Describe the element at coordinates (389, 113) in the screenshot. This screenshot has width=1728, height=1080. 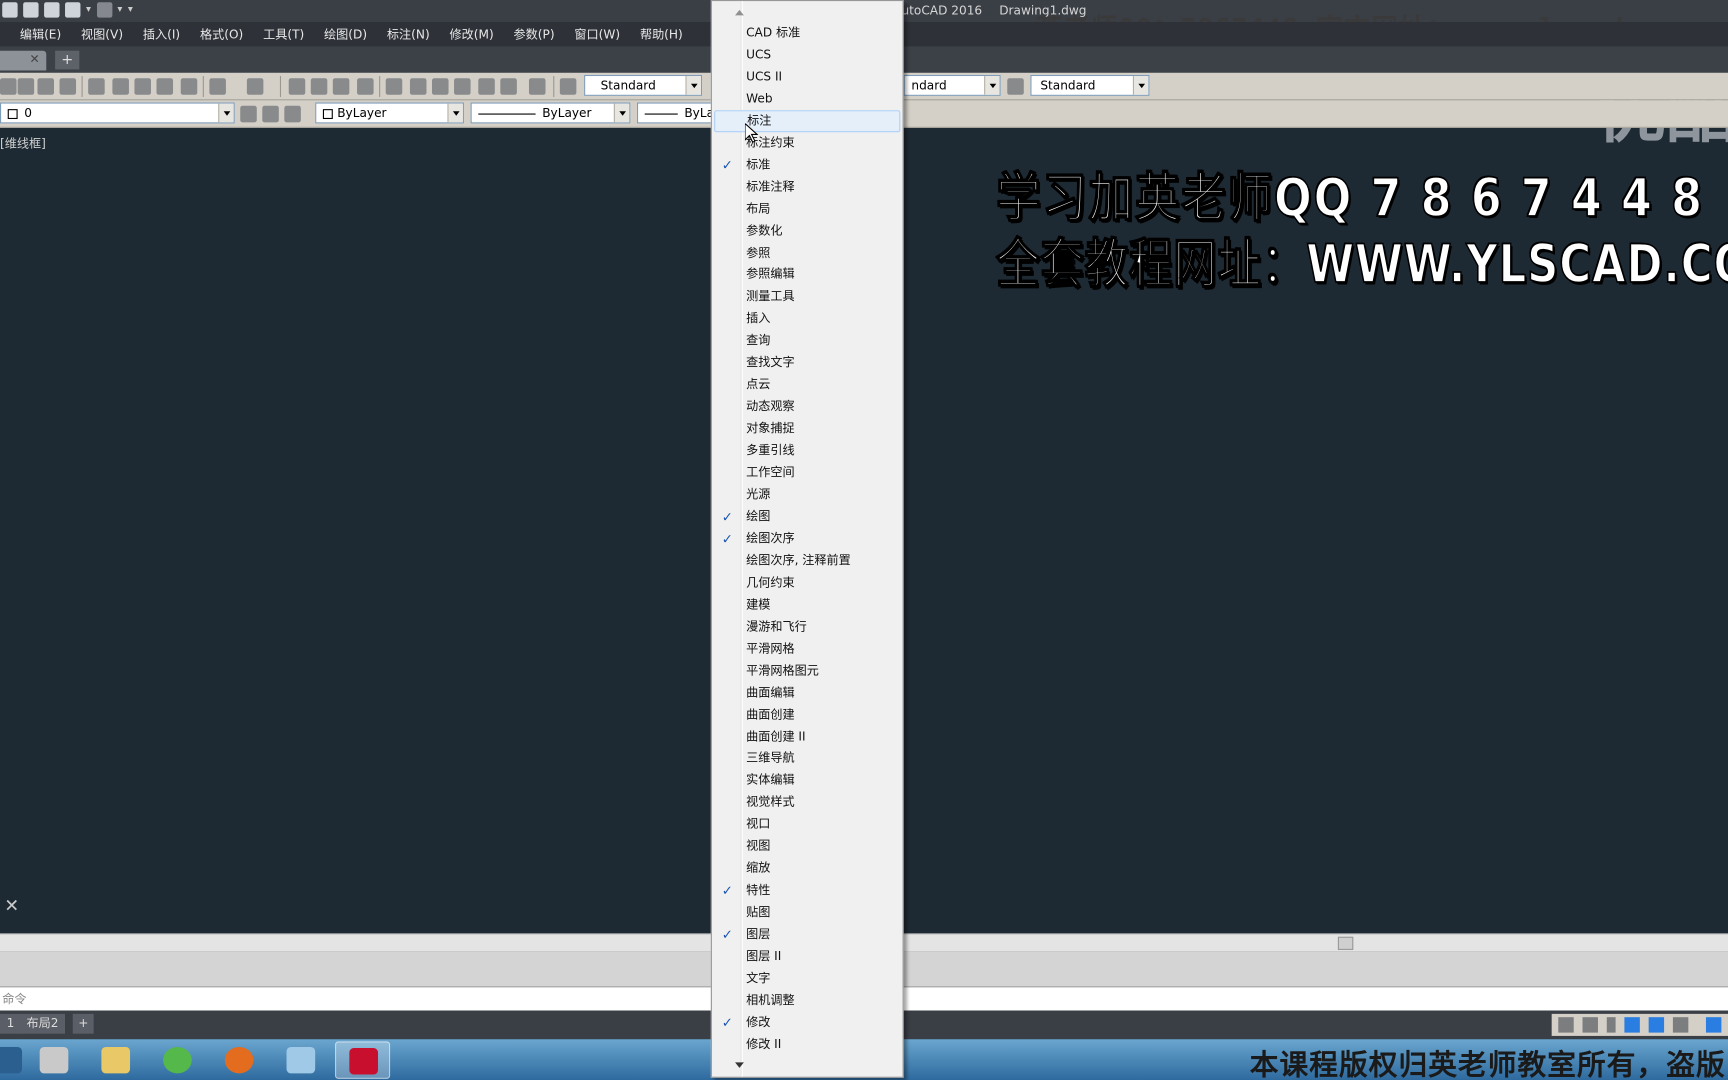
I see `color-select: ByLayer` at that location.